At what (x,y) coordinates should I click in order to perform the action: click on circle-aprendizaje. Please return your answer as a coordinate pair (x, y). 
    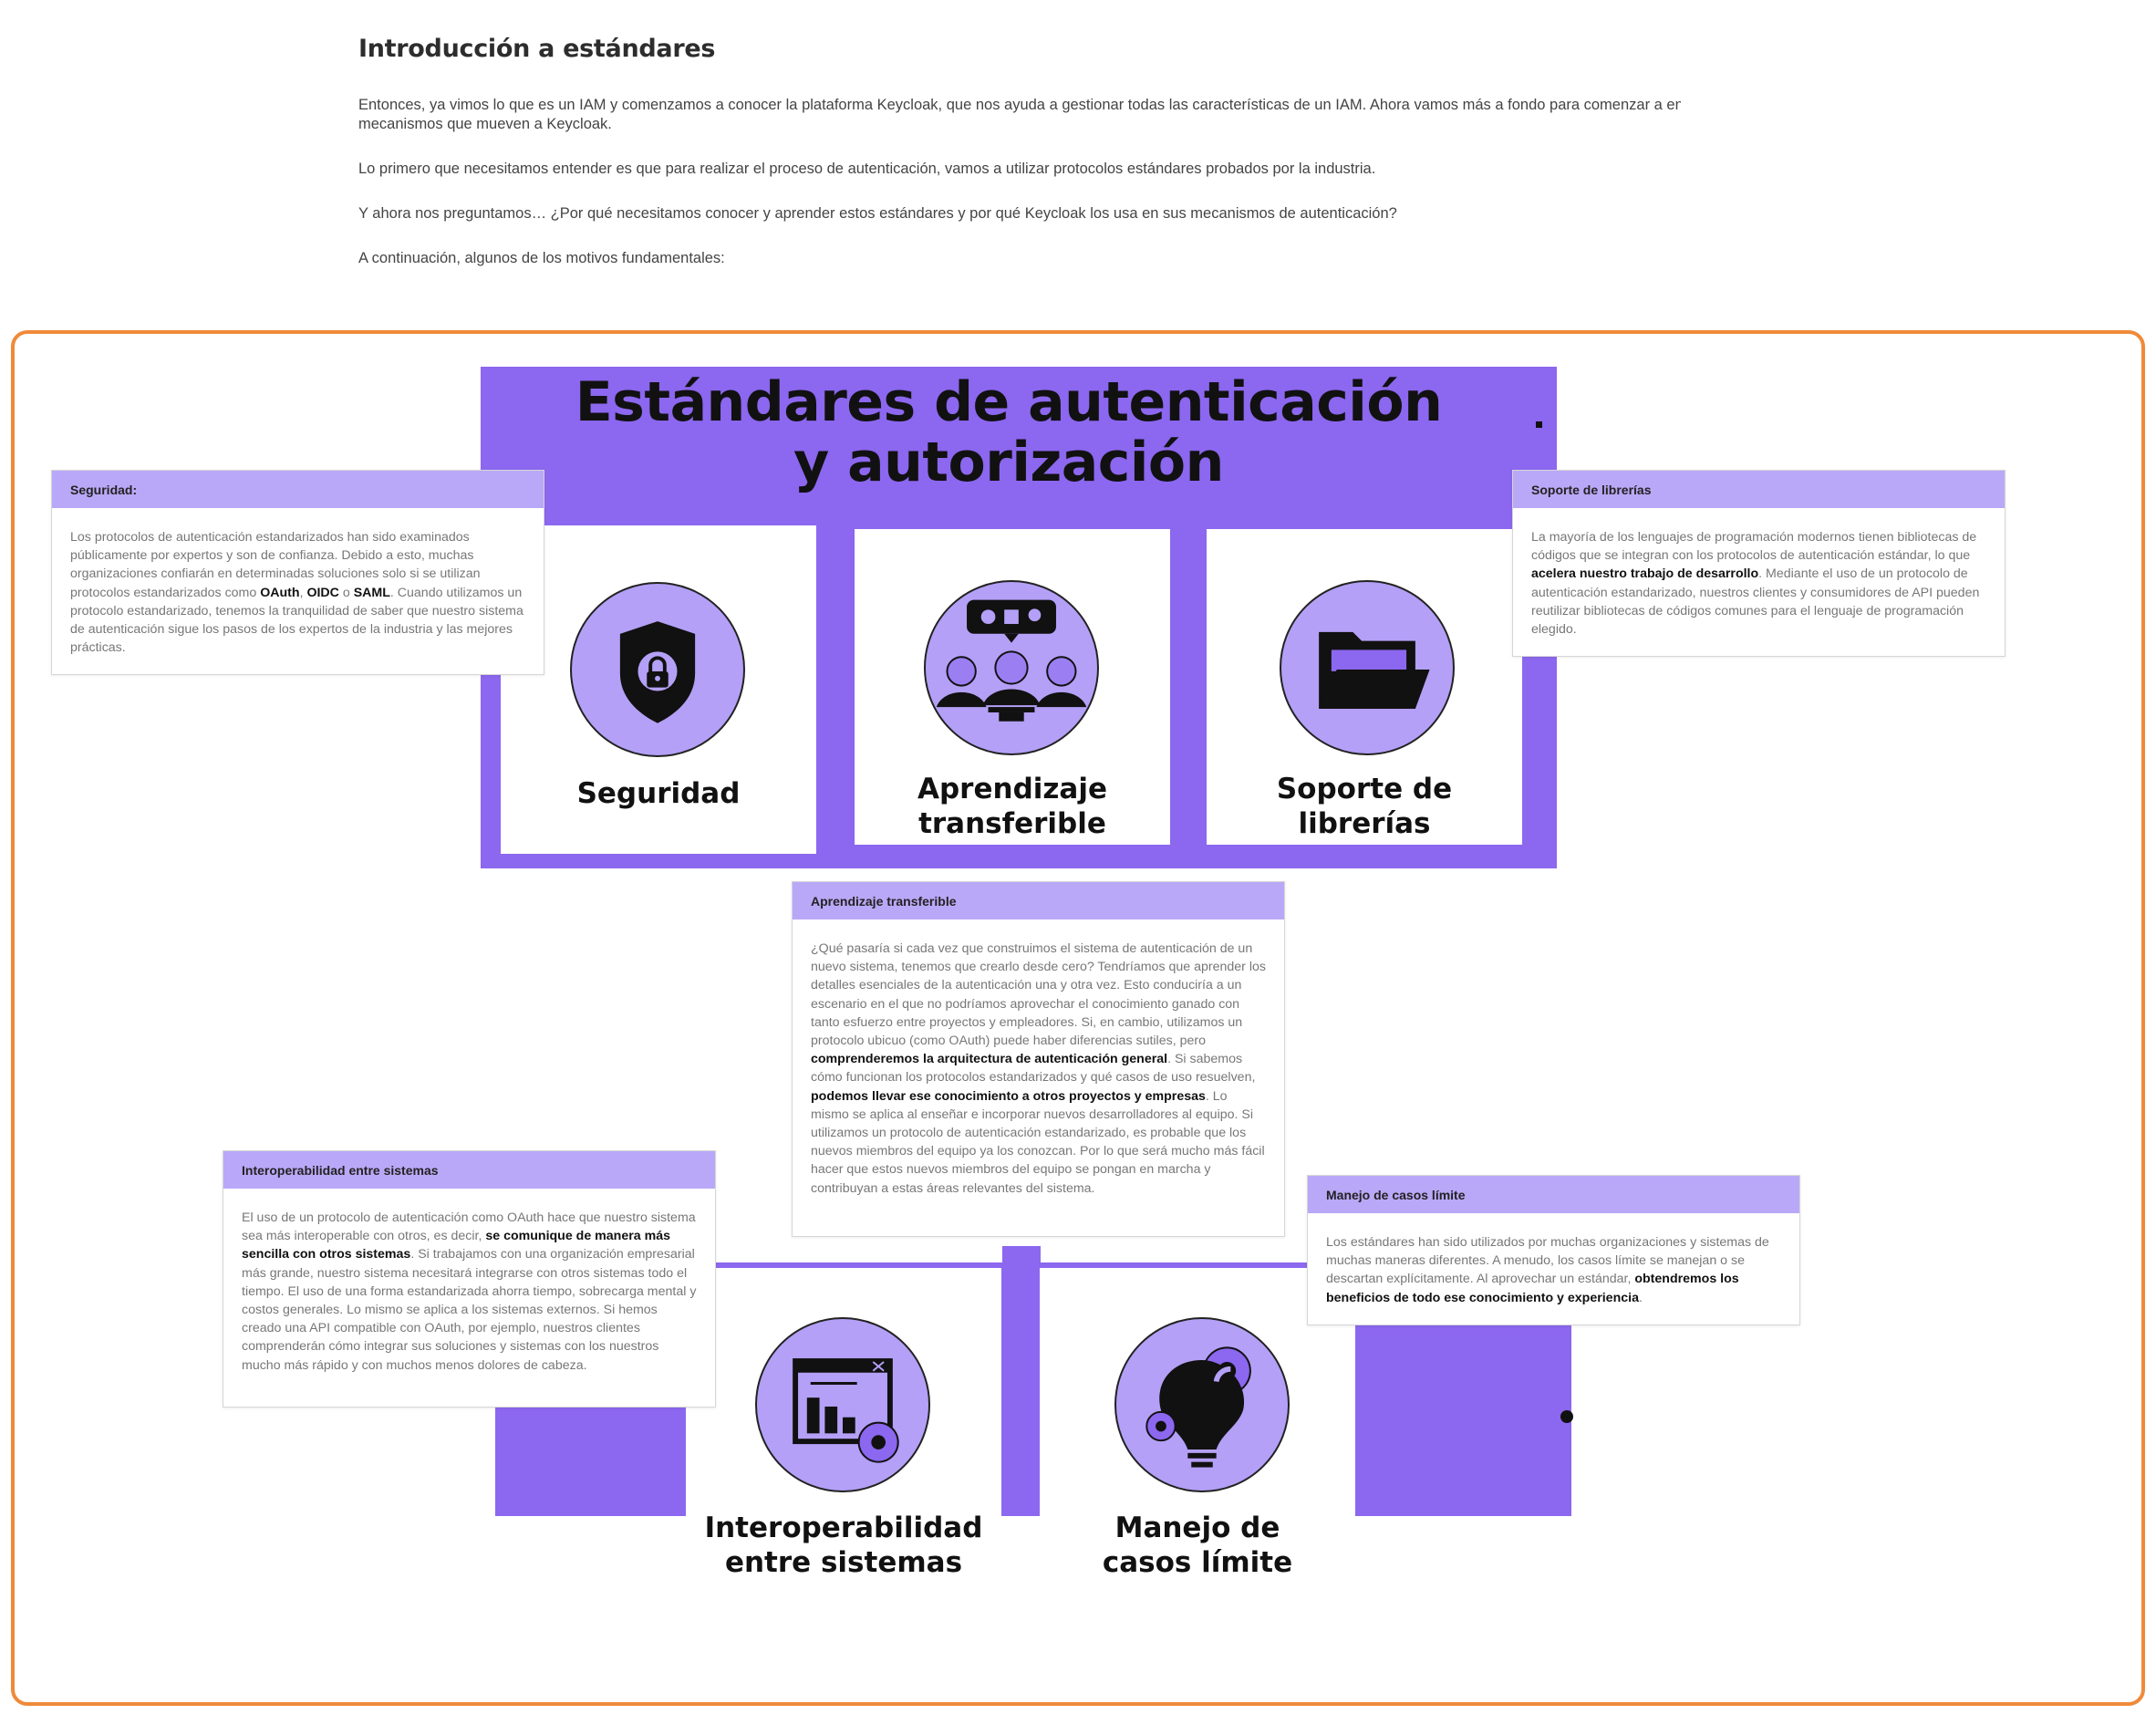
    Looking at the image, I should click on (1011, 667).